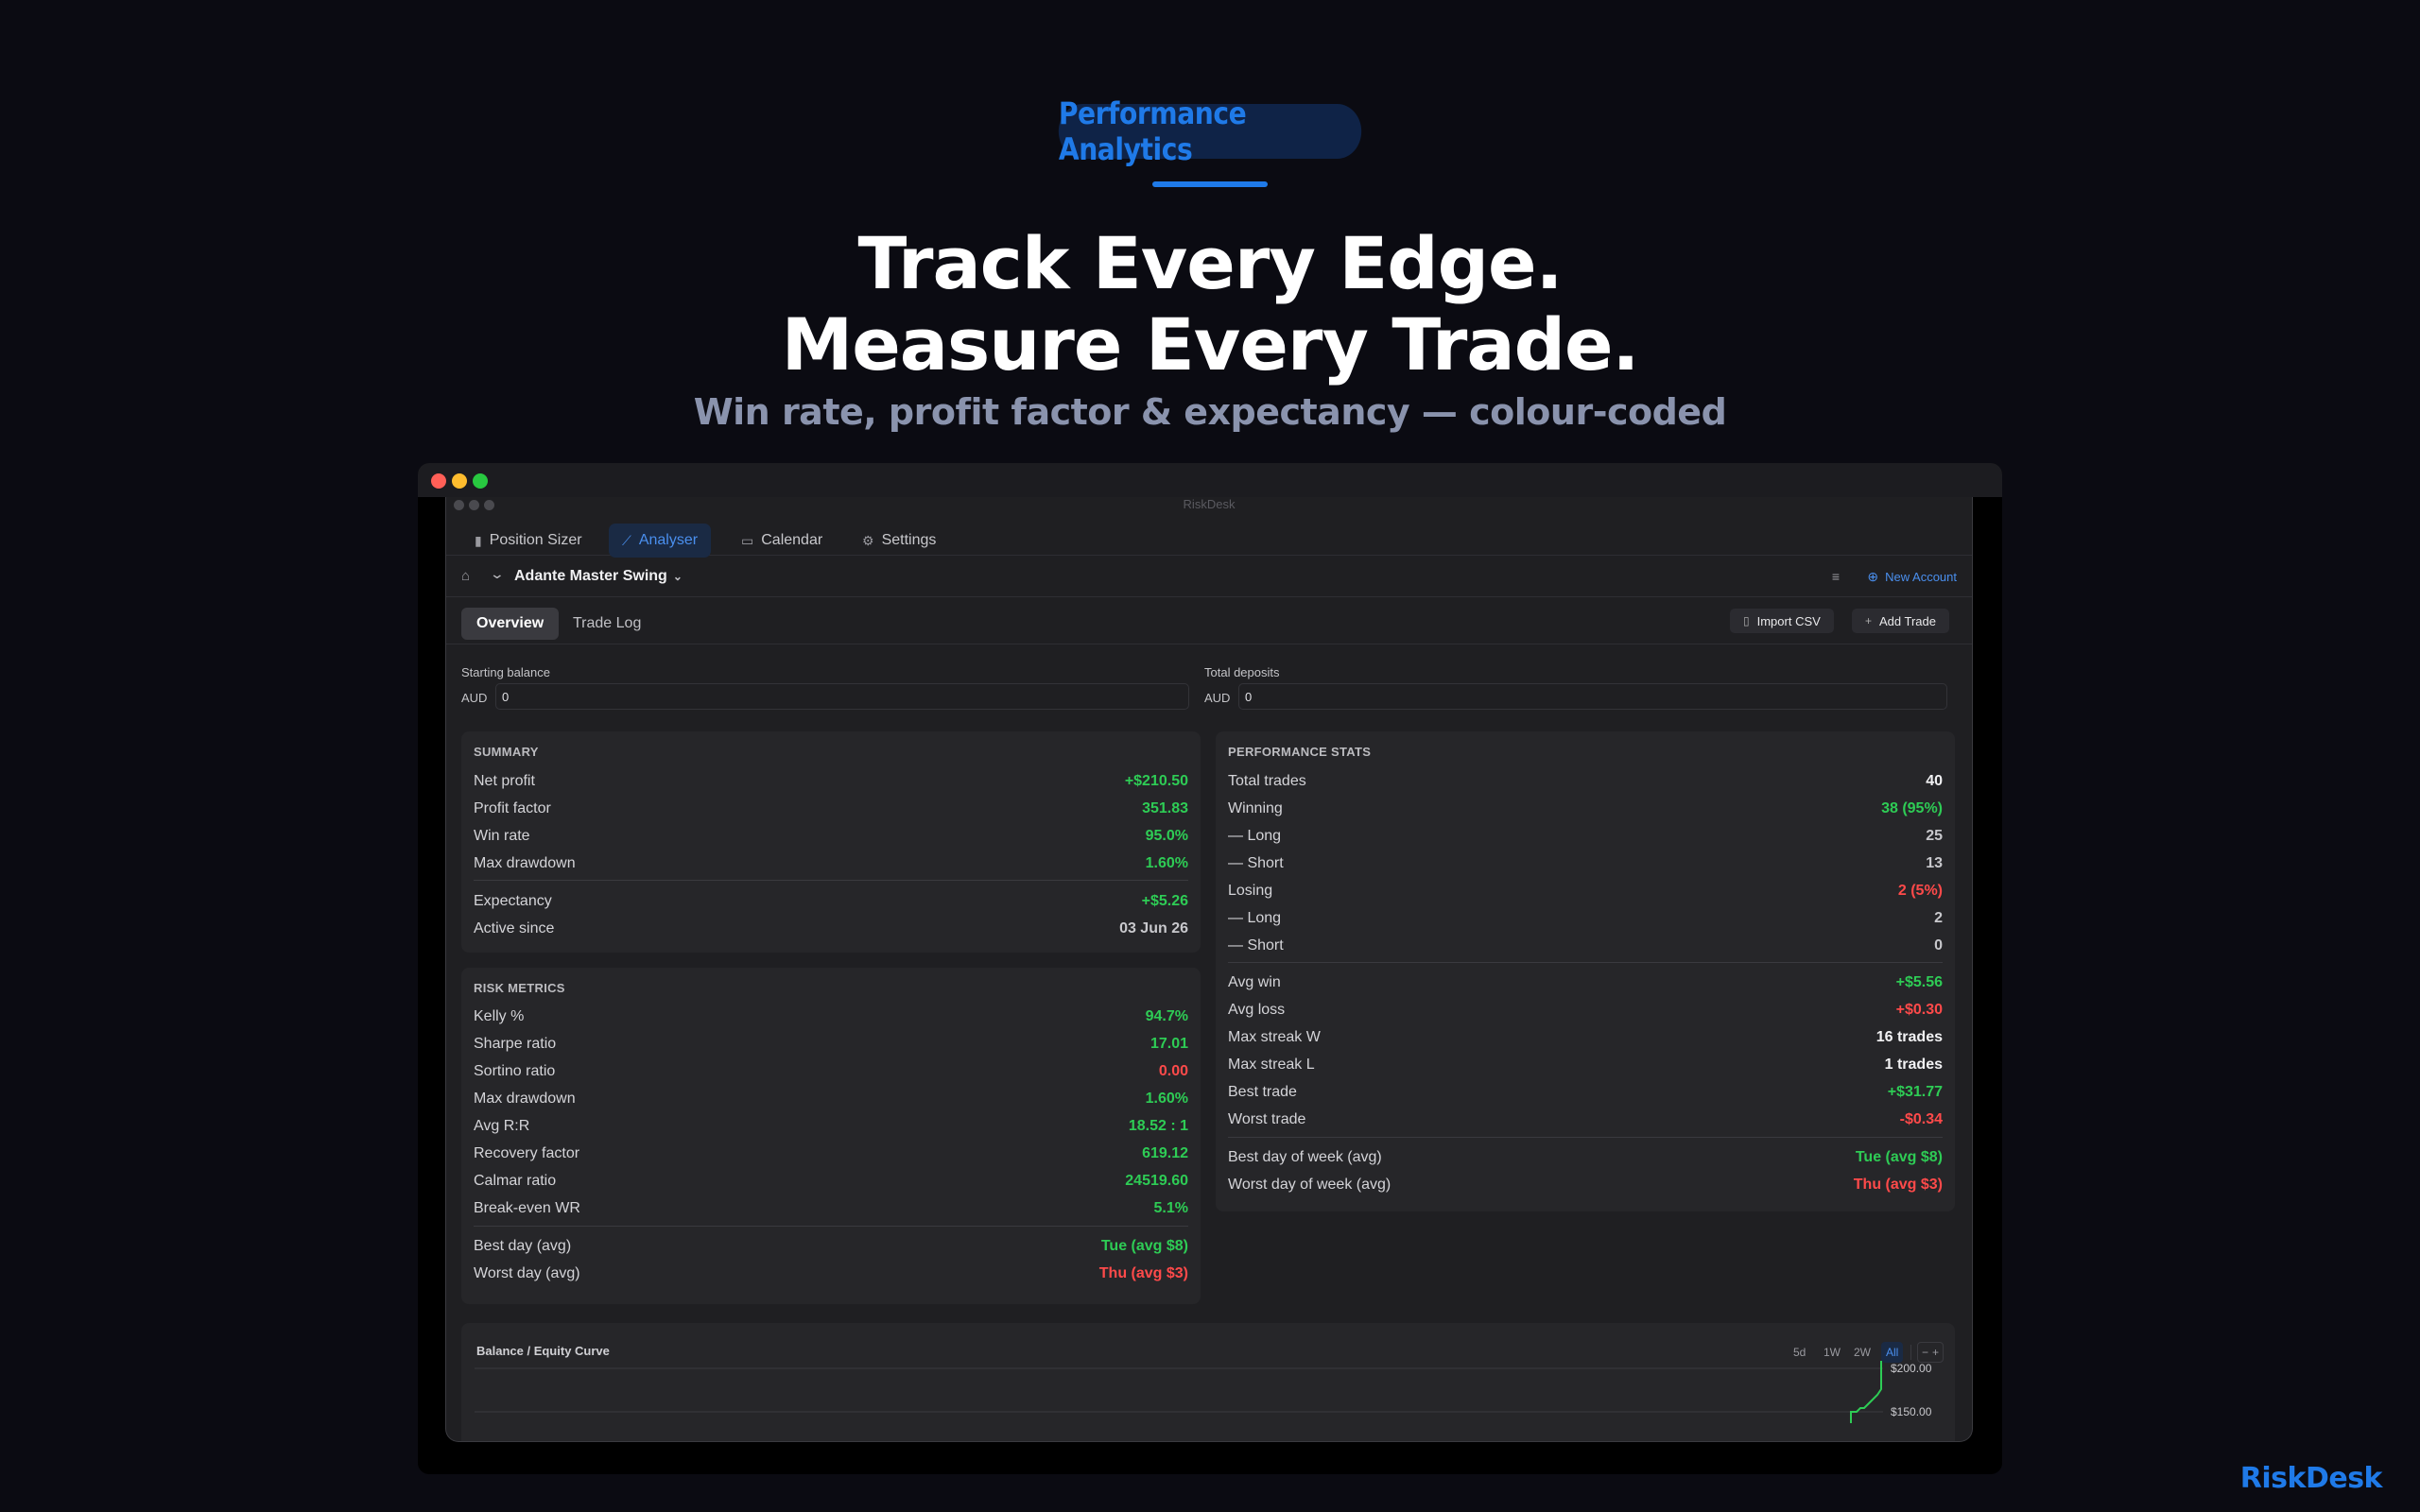 The height and width of the screenshot is (1512, 2420). Describe the element at coordinates (1305, 1156) in the screenshot. I see `metric-label: Best day of week (avg)` at that location.